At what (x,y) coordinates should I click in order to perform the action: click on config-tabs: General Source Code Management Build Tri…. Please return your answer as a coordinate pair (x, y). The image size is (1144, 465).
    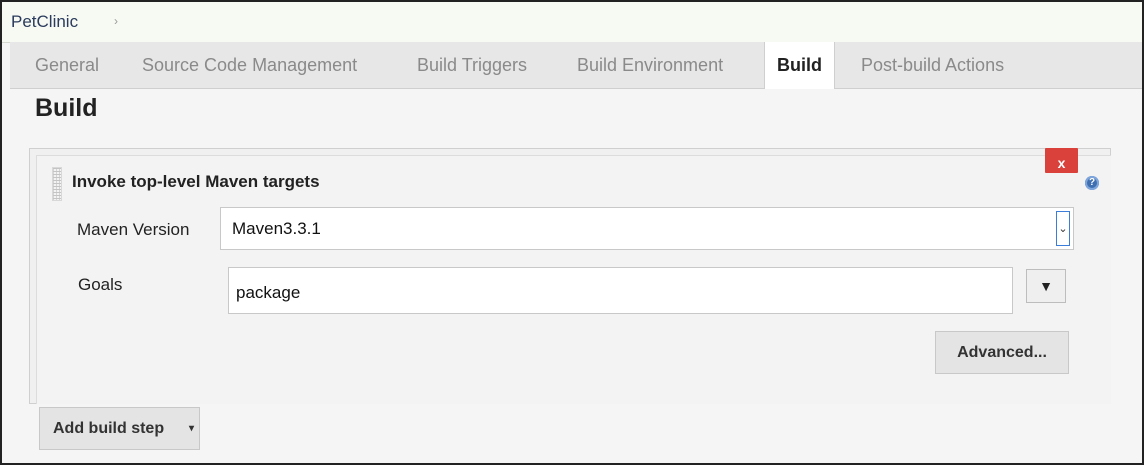
    Looking at the image, I should click on (576, 65).